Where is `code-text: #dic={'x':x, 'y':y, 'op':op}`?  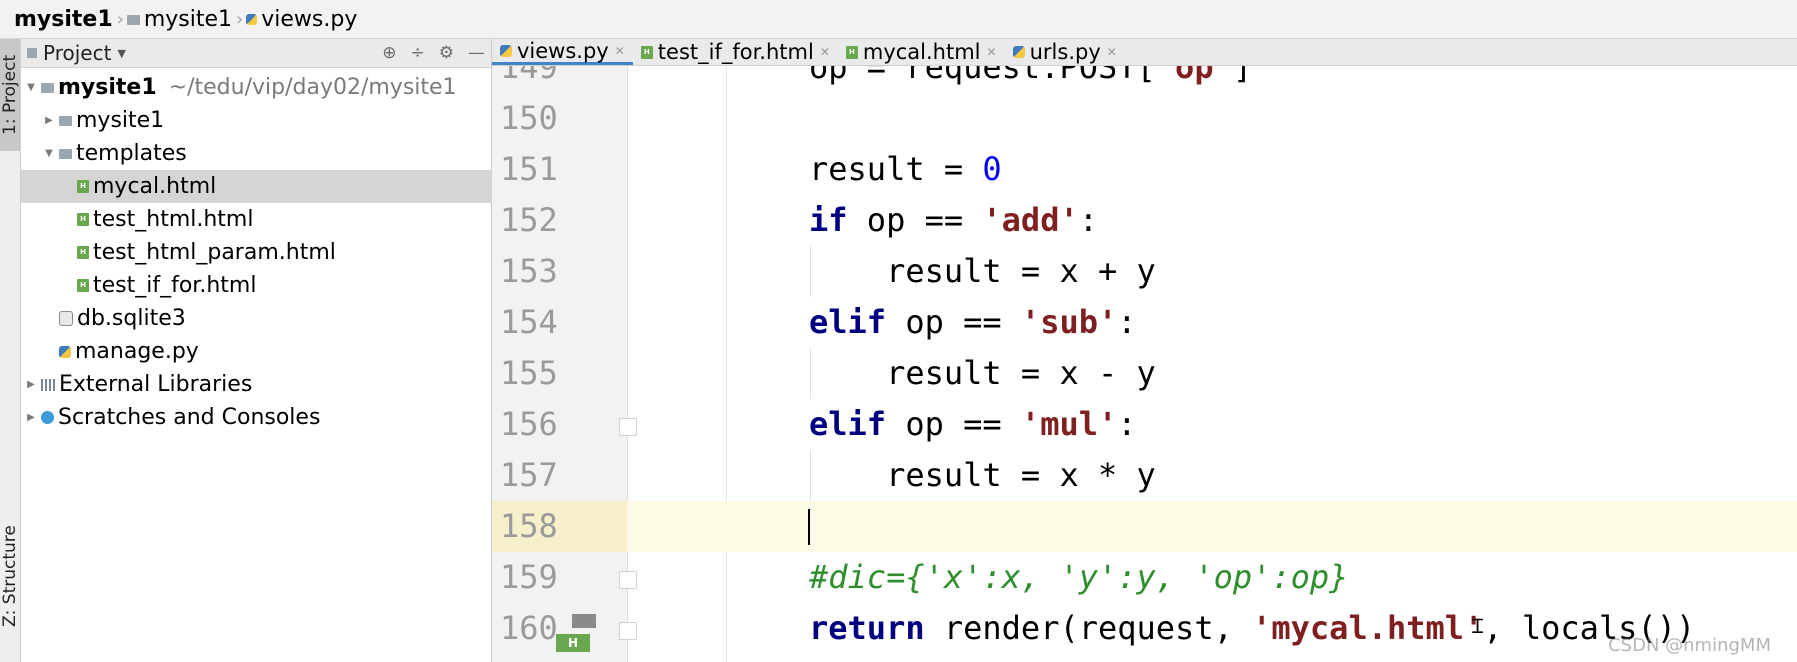
code-text: #dic={'x':x, 'y':y, 'op':op} is located at coordinates (1079, 577).